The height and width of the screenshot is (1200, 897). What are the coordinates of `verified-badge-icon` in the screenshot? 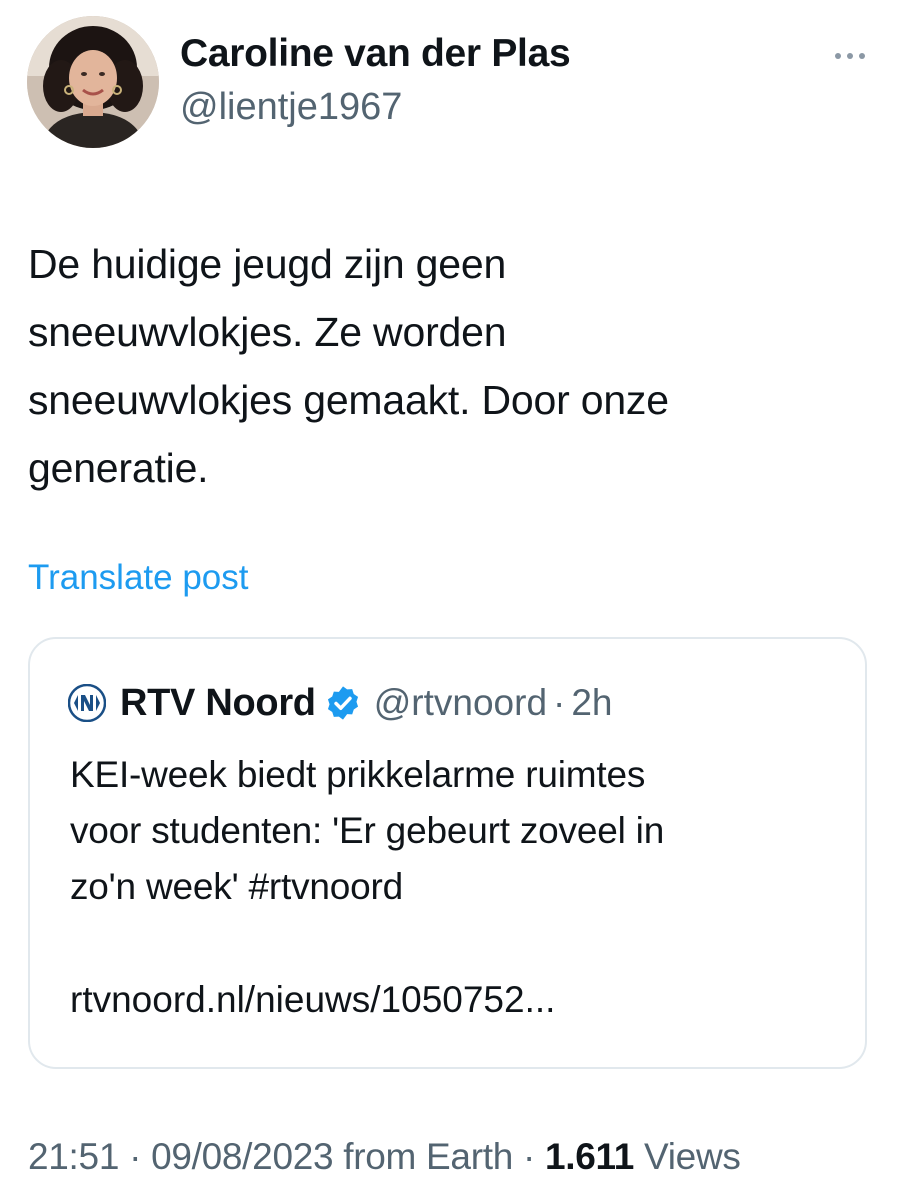 It's located at (342, 703).